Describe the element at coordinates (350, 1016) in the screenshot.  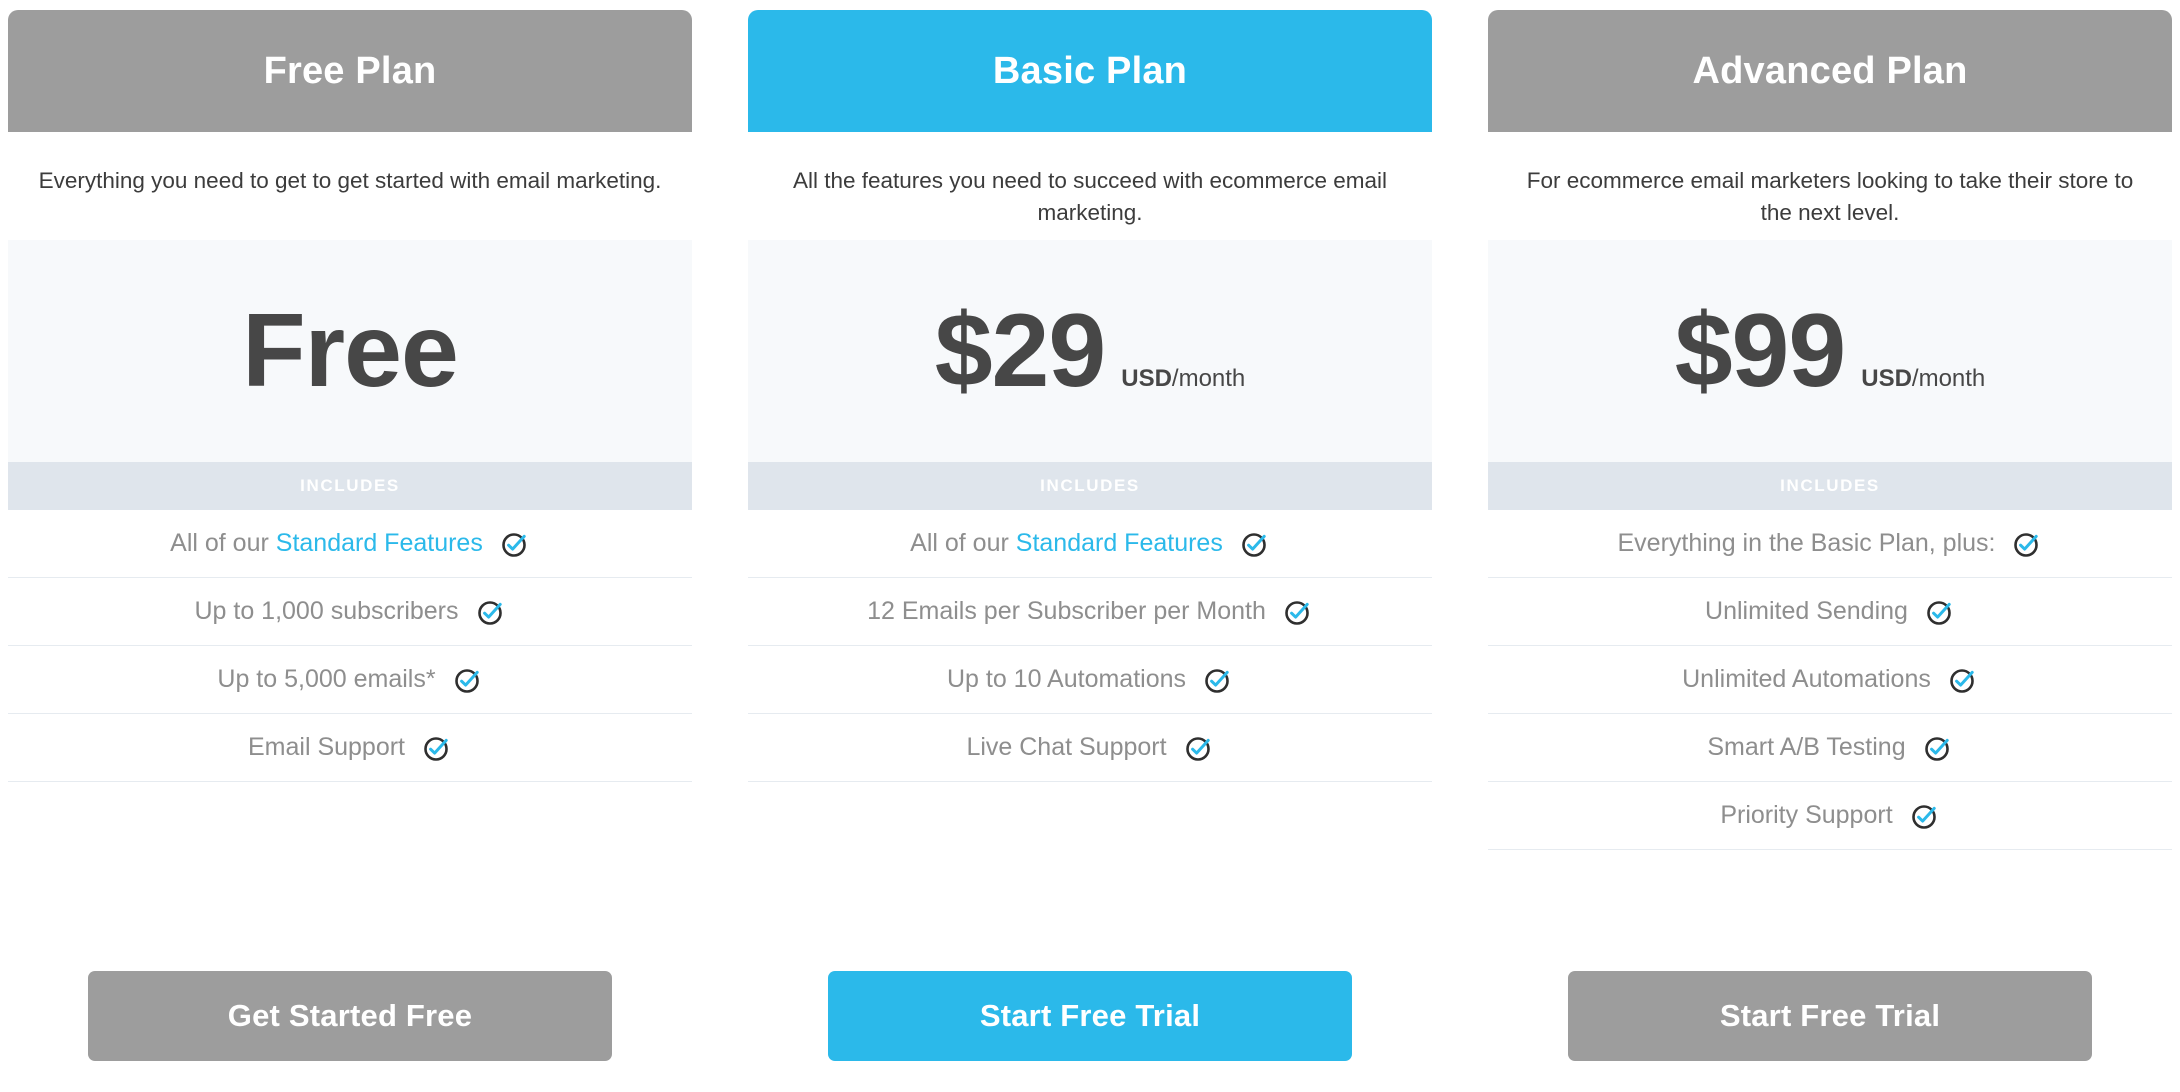
I see `cta-button-free: Get Started Free` at that location.